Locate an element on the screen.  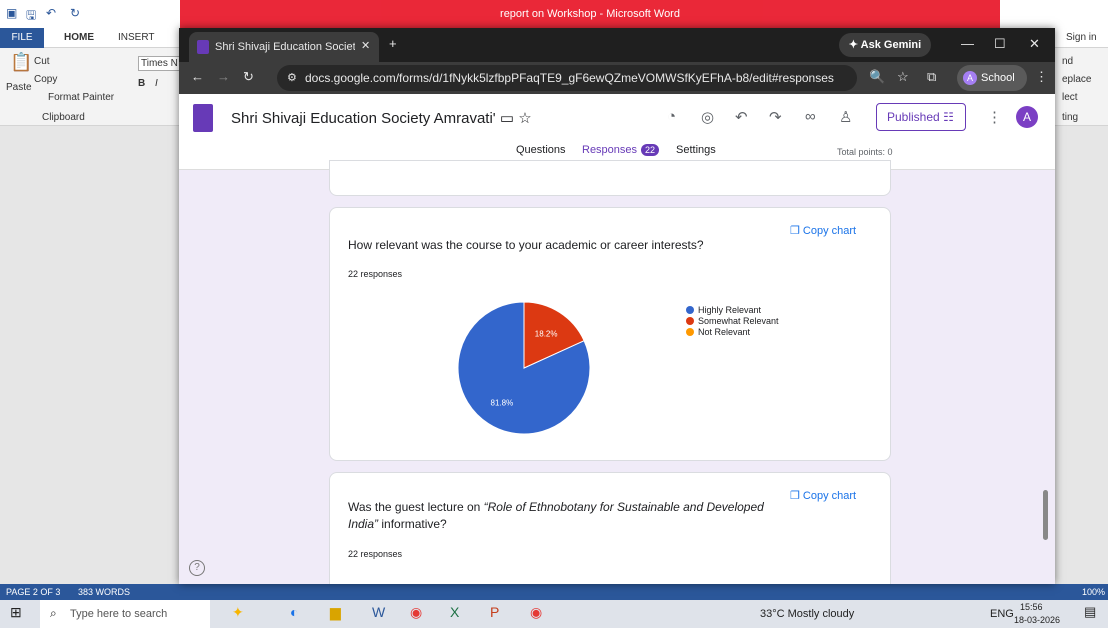
help-icon: ? is located at coordinates (197, 568).